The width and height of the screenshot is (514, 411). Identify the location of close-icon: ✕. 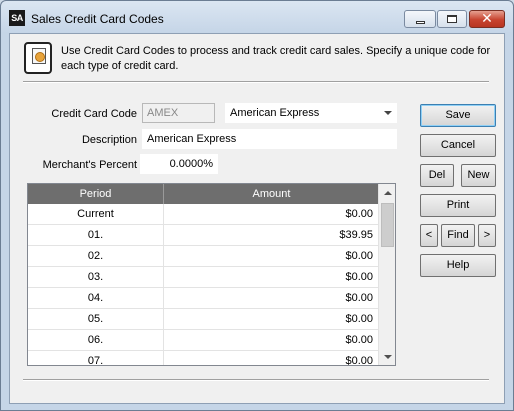
(487, 19).